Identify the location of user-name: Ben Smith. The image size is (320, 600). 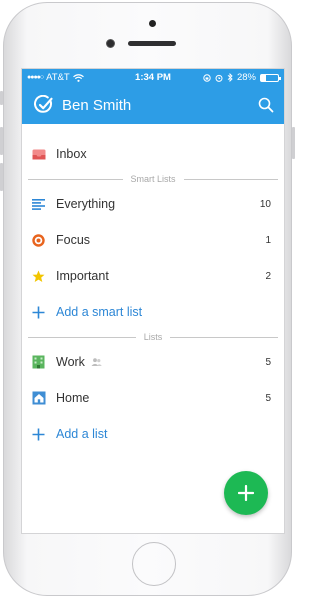
(160, 105).